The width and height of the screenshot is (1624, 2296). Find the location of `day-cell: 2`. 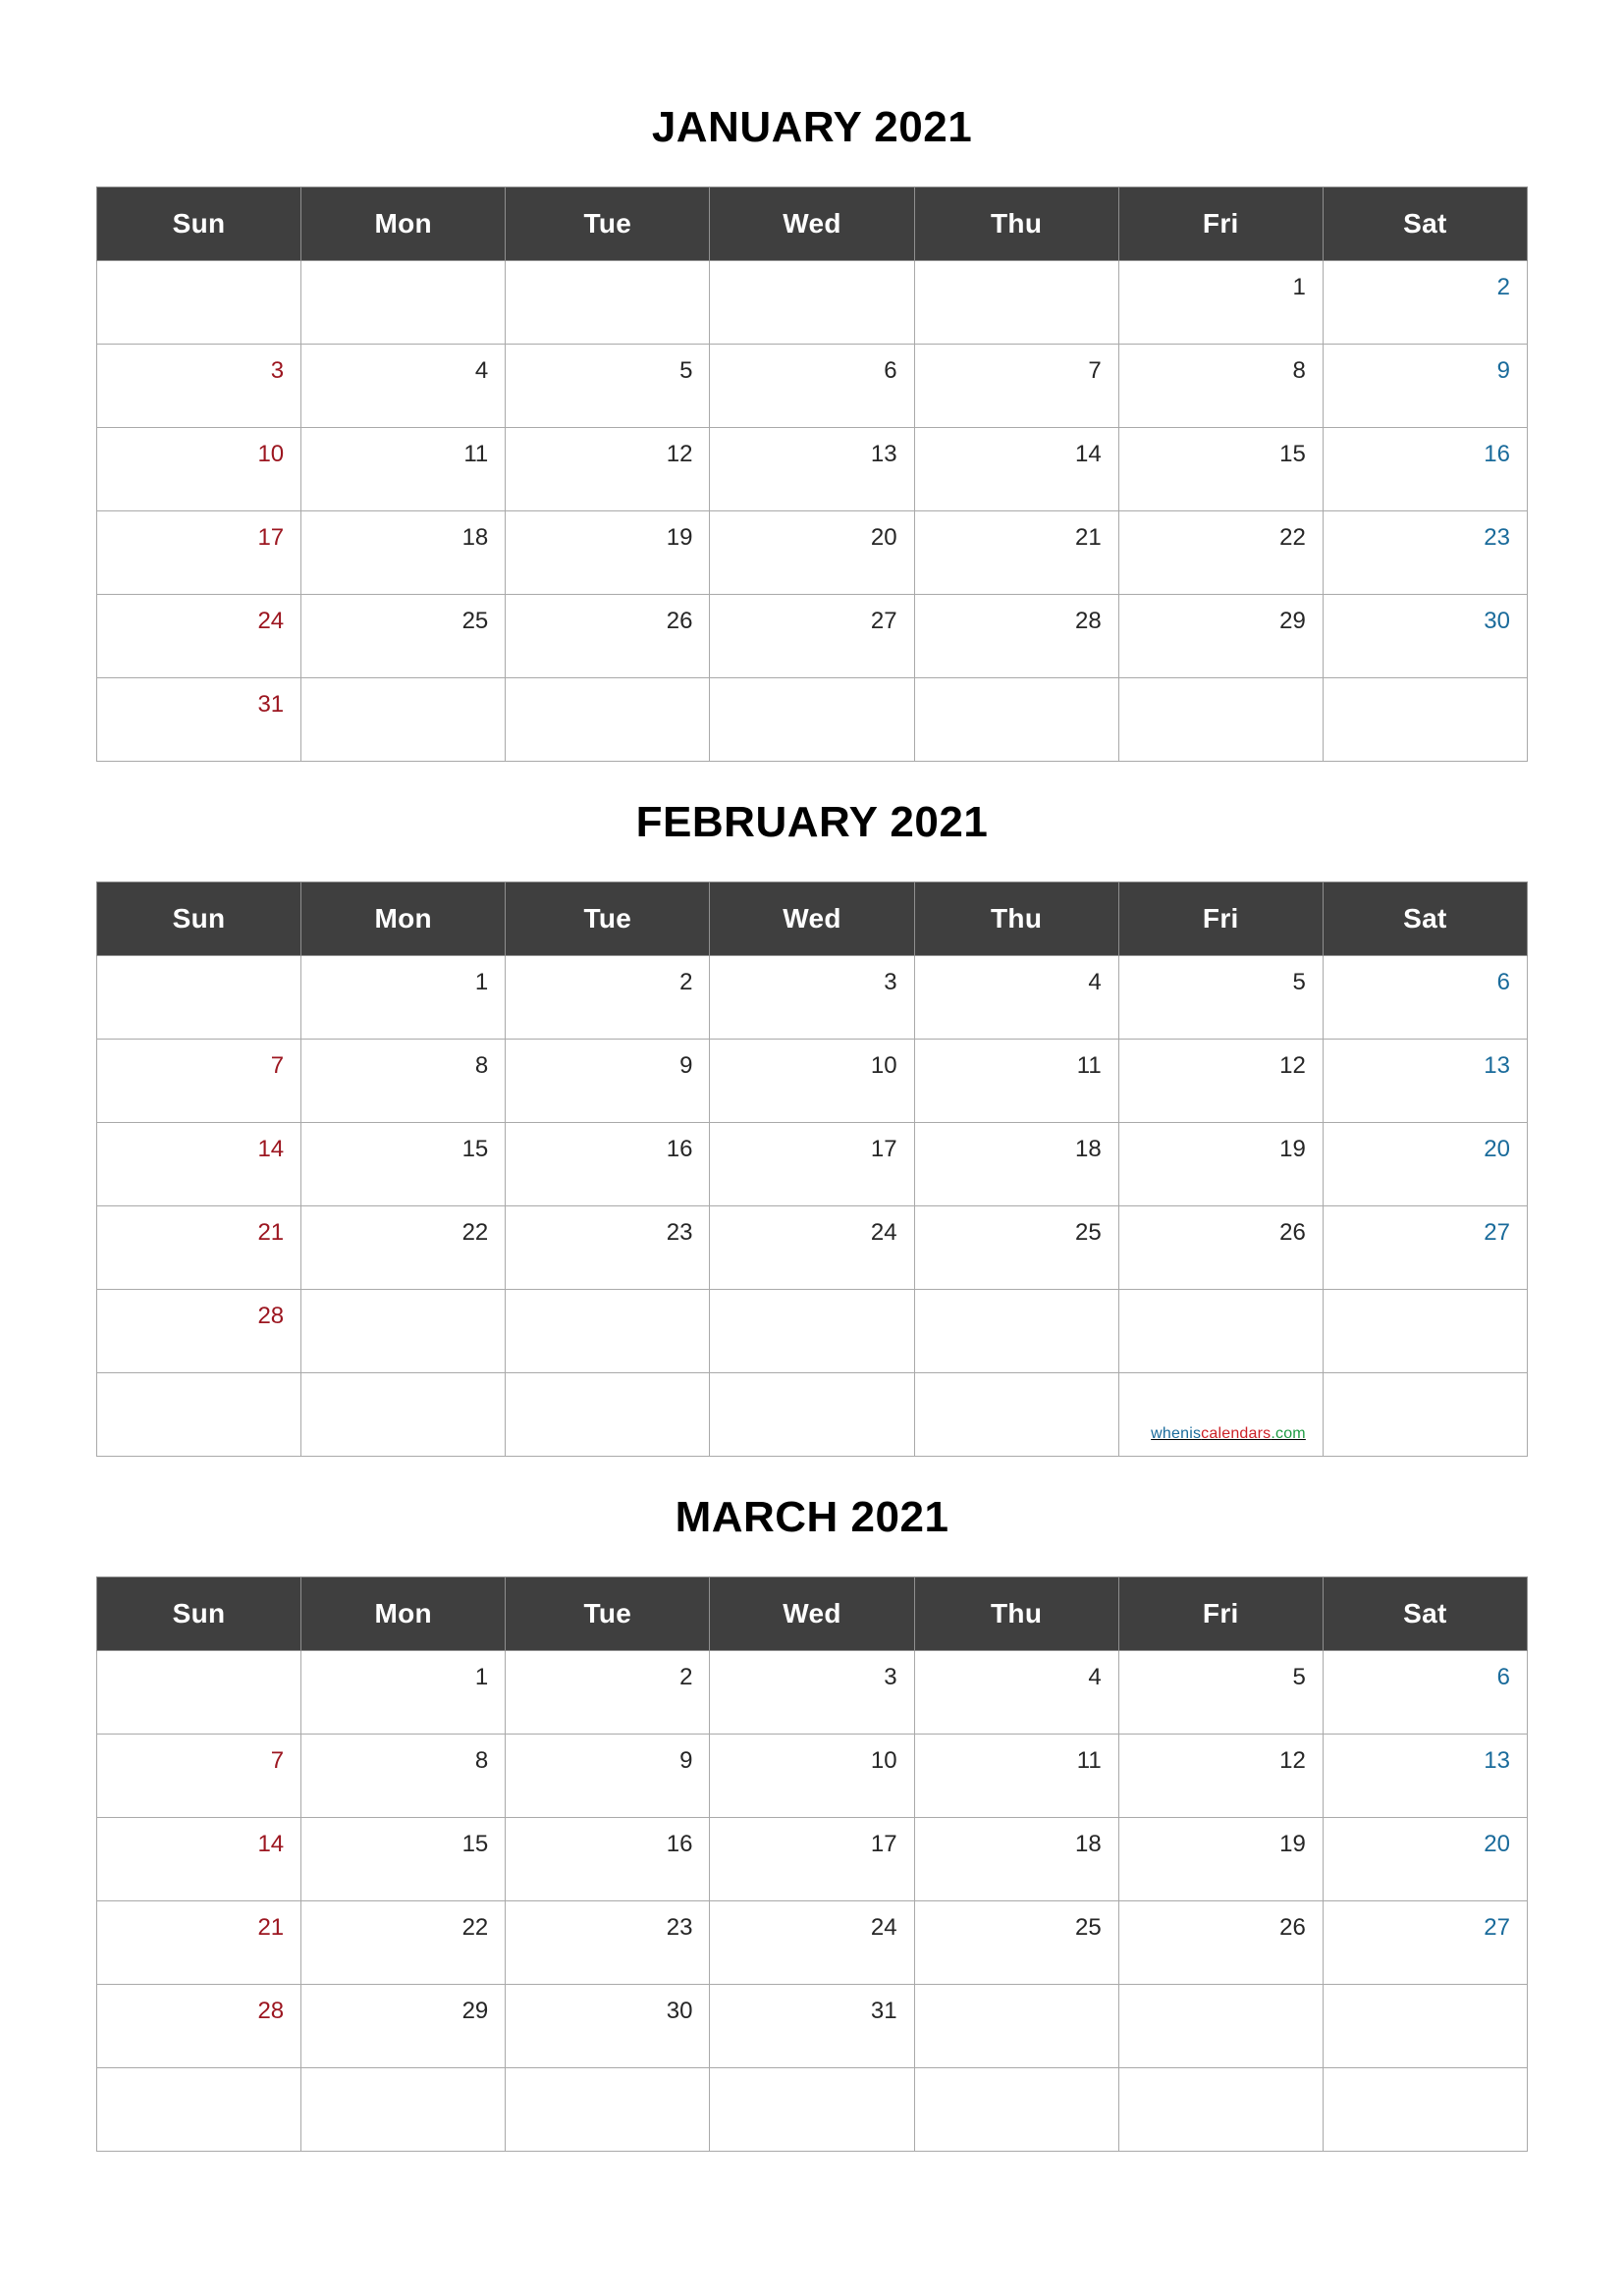

day-cell: 2 is located at coordinates (608, 998).